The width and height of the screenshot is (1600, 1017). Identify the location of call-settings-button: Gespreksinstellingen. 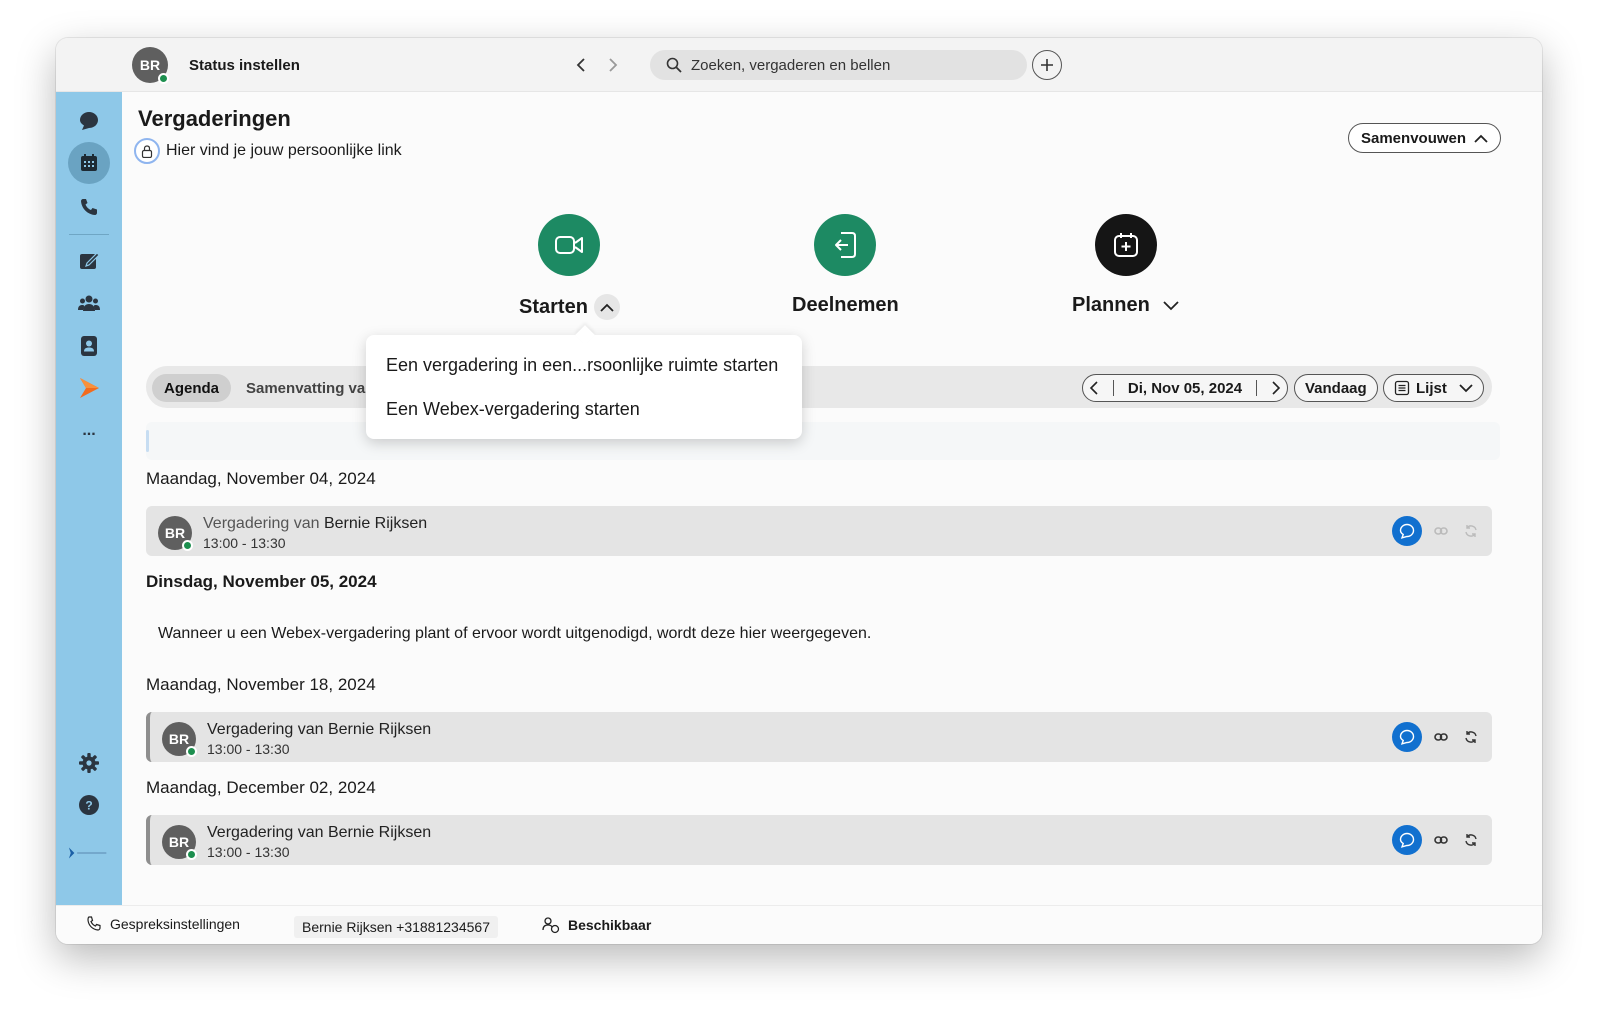
(163, 924).